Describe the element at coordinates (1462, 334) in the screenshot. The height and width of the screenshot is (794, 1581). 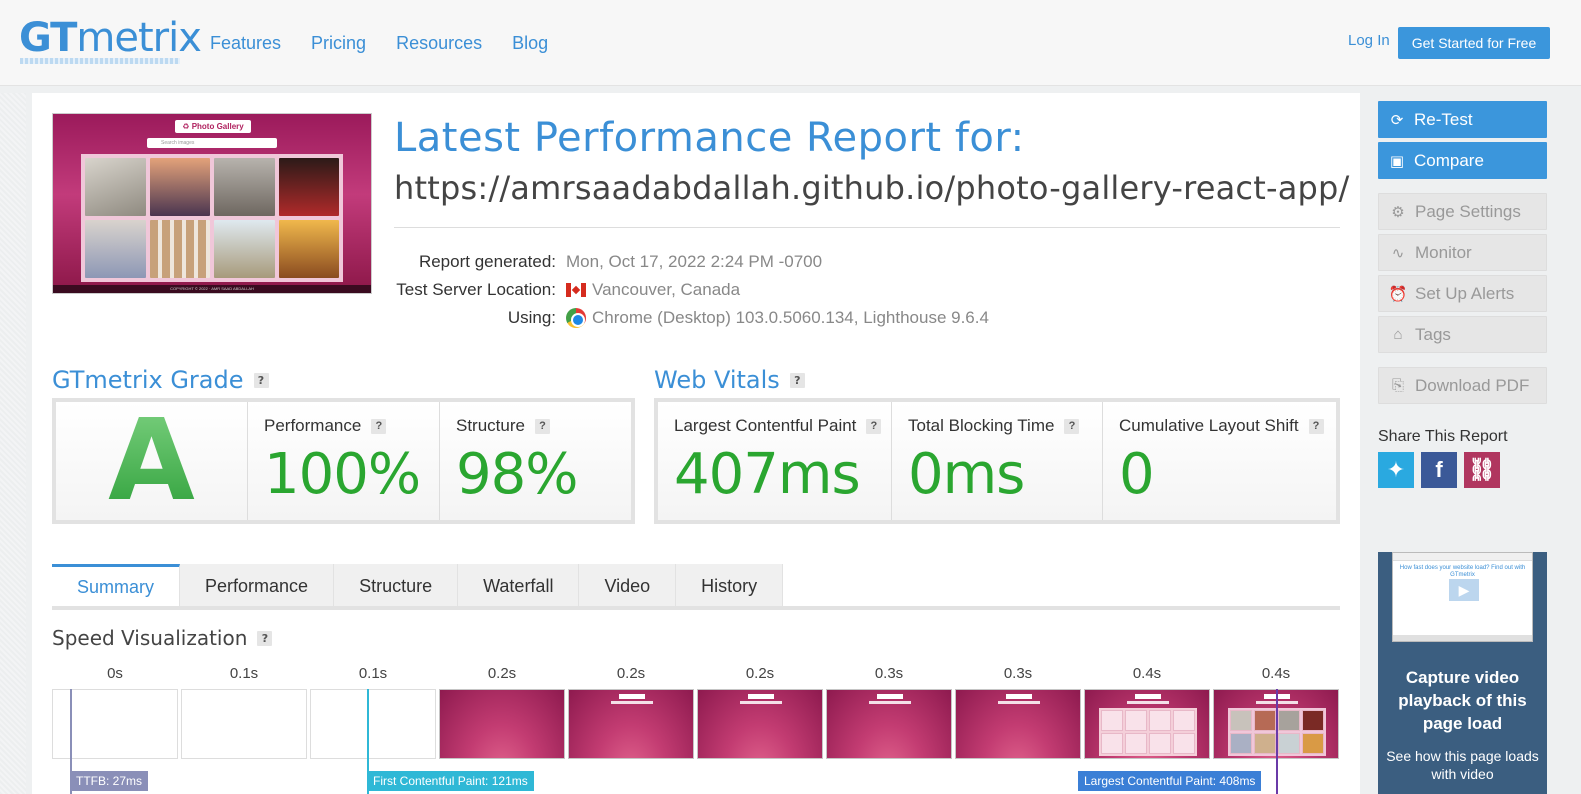
I see `tags-button: ⌂ Tags` at that location.